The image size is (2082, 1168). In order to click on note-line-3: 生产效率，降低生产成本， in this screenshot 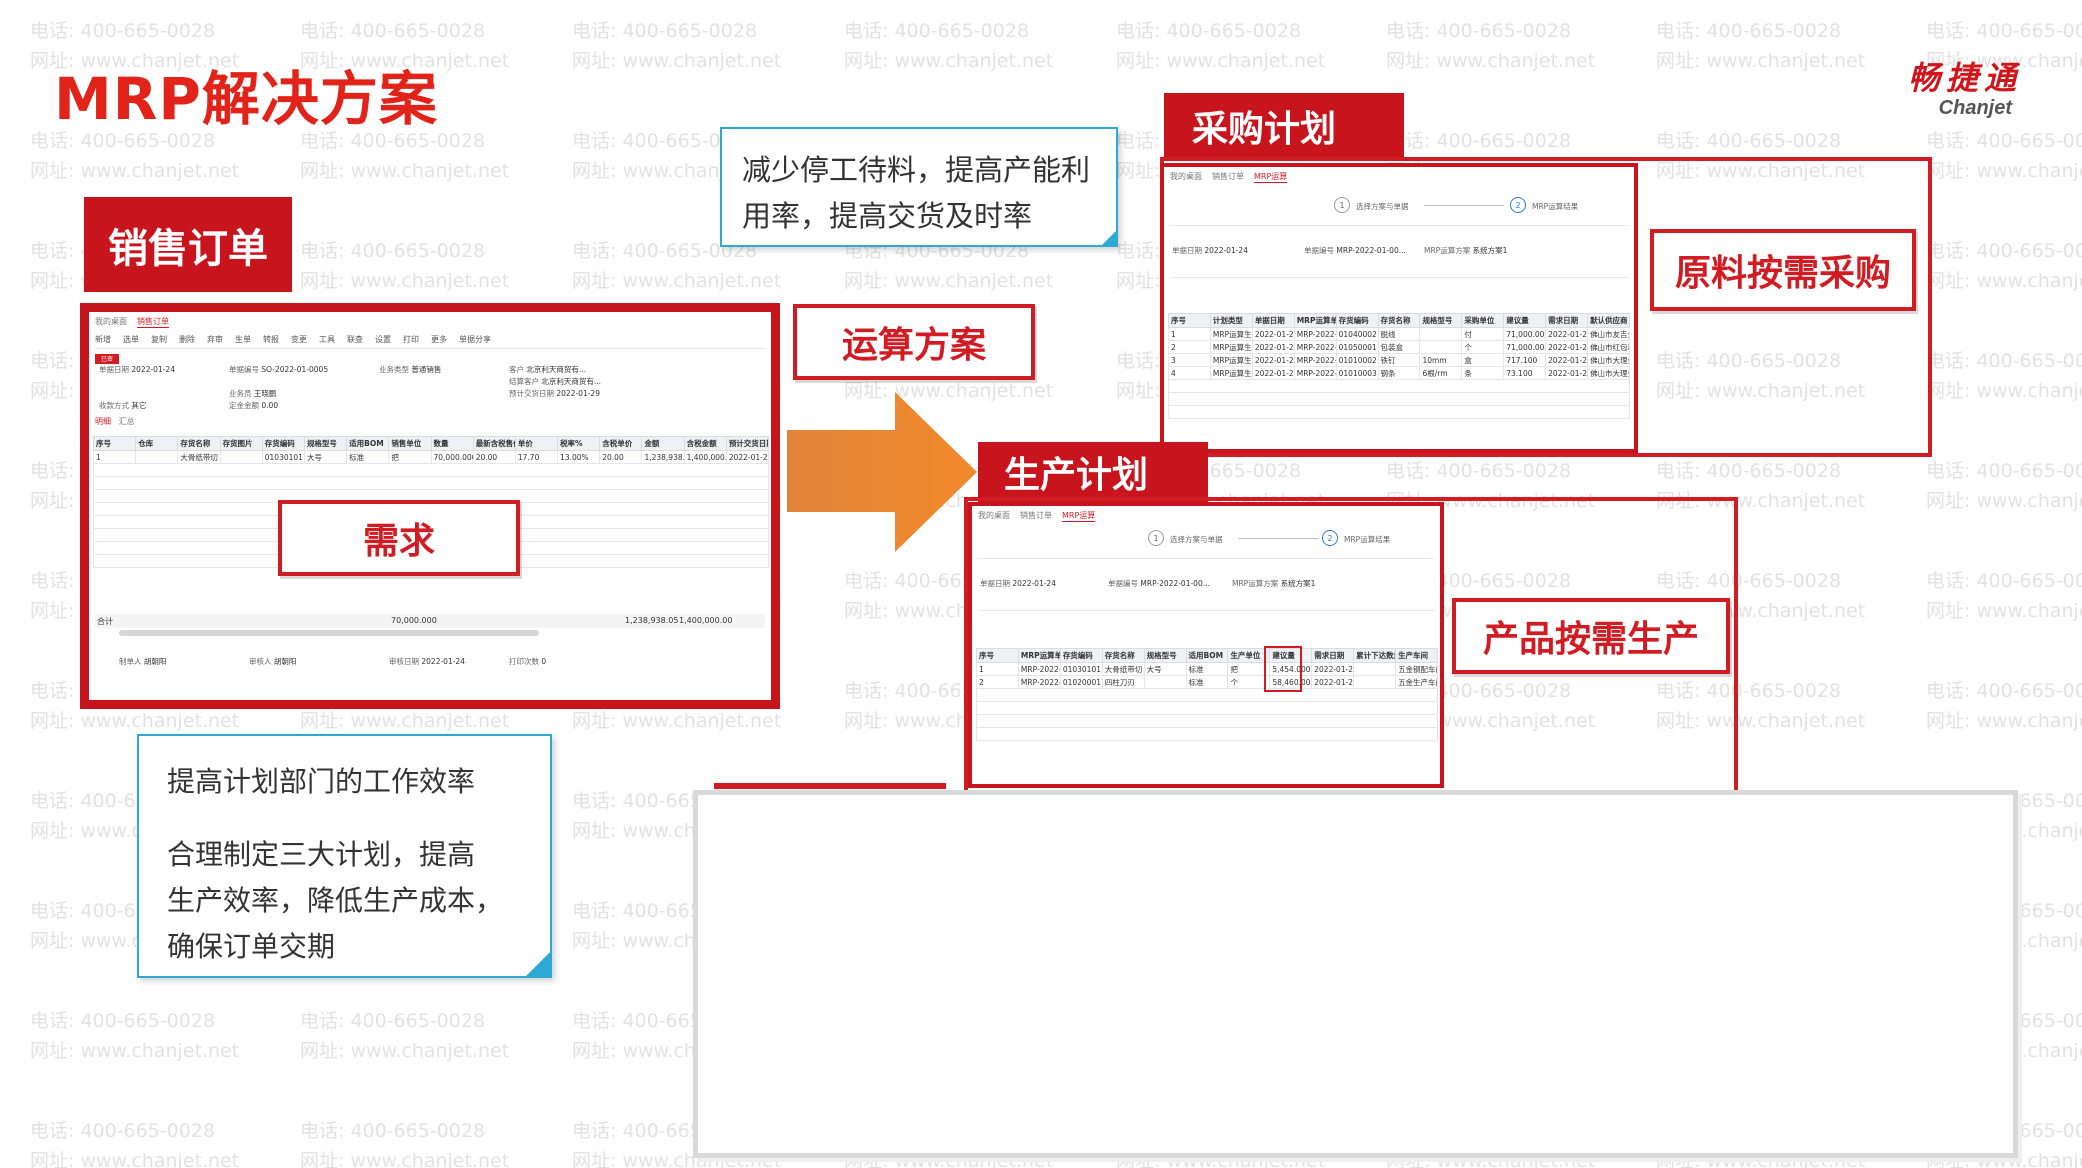, I will do `click(335, 900)`.